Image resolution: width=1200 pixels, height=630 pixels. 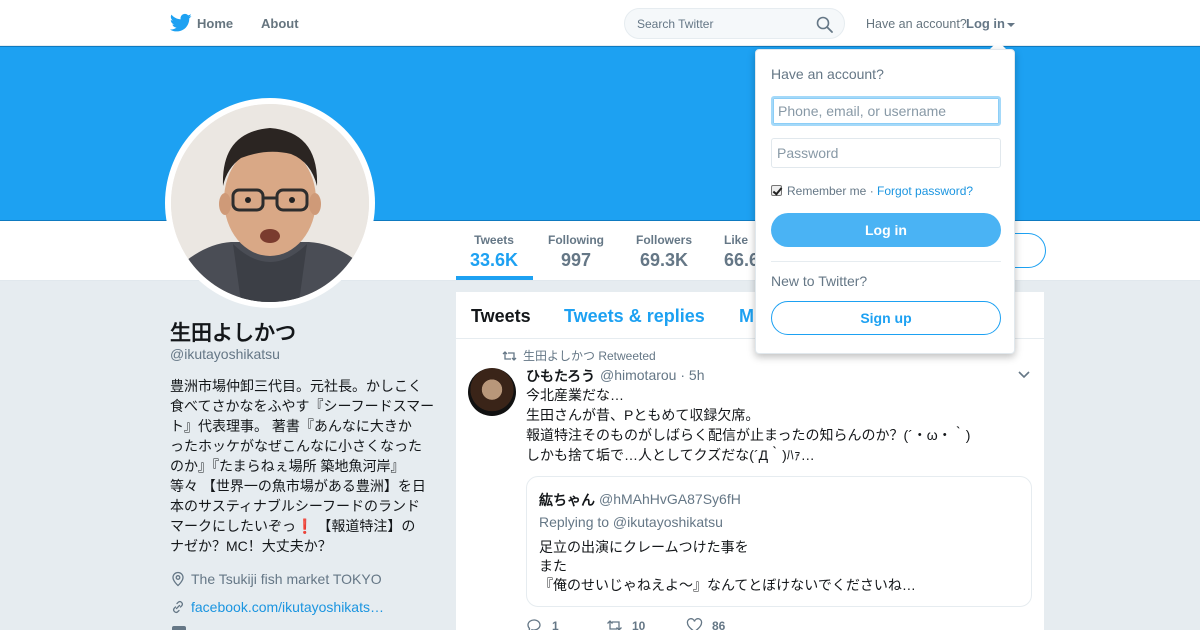 What do you see at coordinates (181, 23) in the screenshot?
I see `twitter-bird-logo-icon` at bounding box center [181, 23].